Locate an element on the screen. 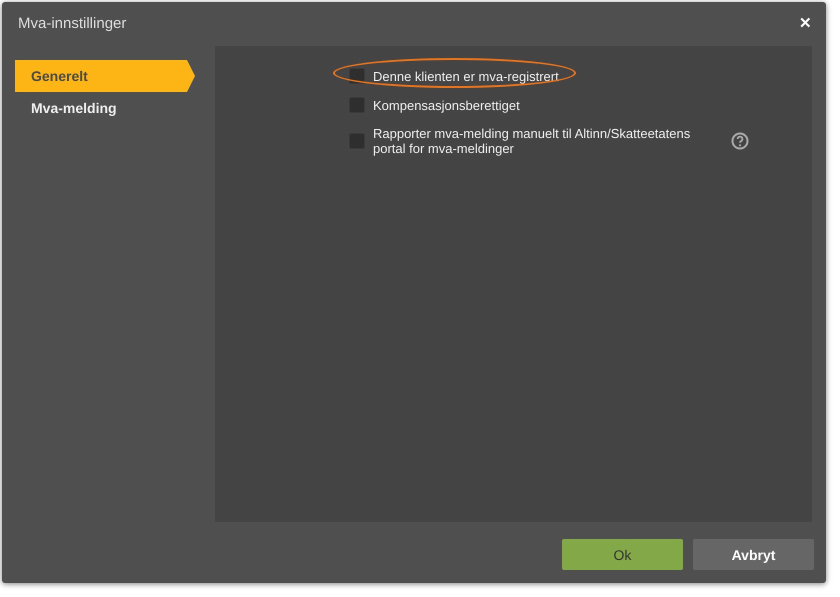  sidebar-item: Mva-melding is located at coordinates (105, 108).